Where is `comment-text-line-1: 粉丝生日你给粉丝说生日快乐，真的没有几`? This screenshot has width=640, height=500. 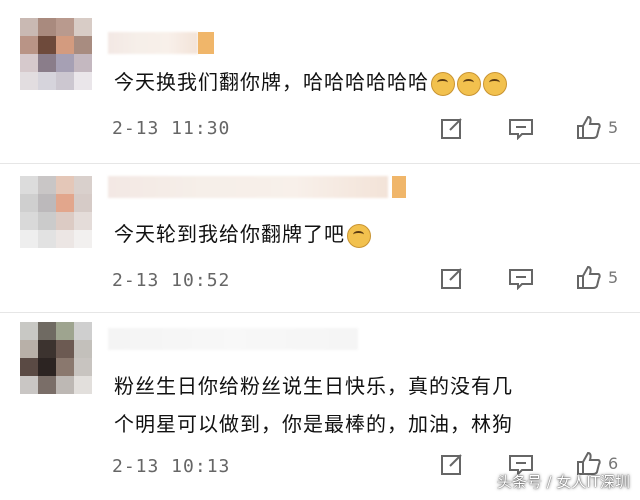 comment-text-line-1: 粉丝生日你给粉丝说生日快乐，真的没有几 is located at coordinates (313, 386).